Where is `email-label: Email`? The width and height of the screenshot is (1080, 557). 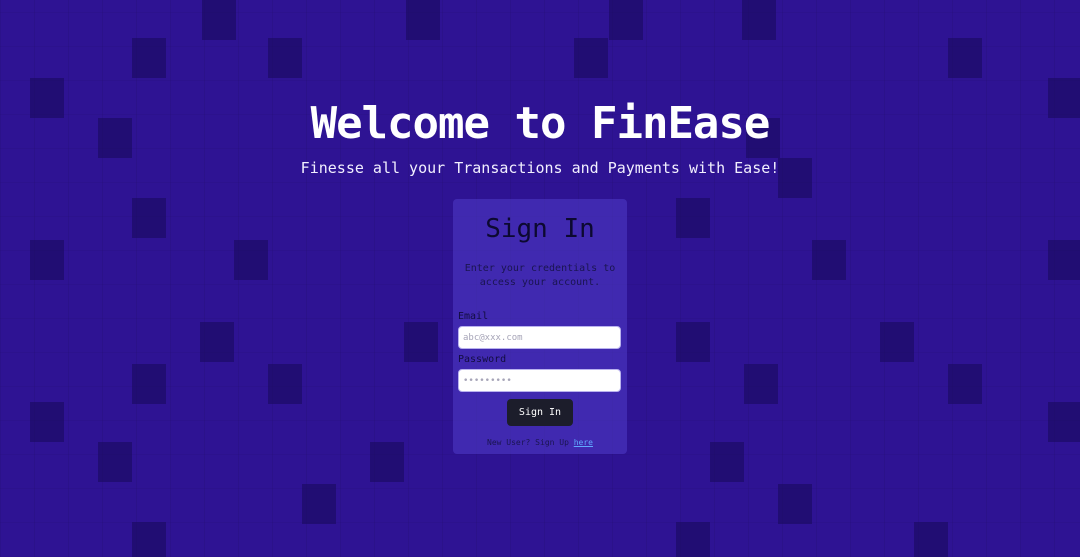 email-label: Email is located at coordinates (473, 316).